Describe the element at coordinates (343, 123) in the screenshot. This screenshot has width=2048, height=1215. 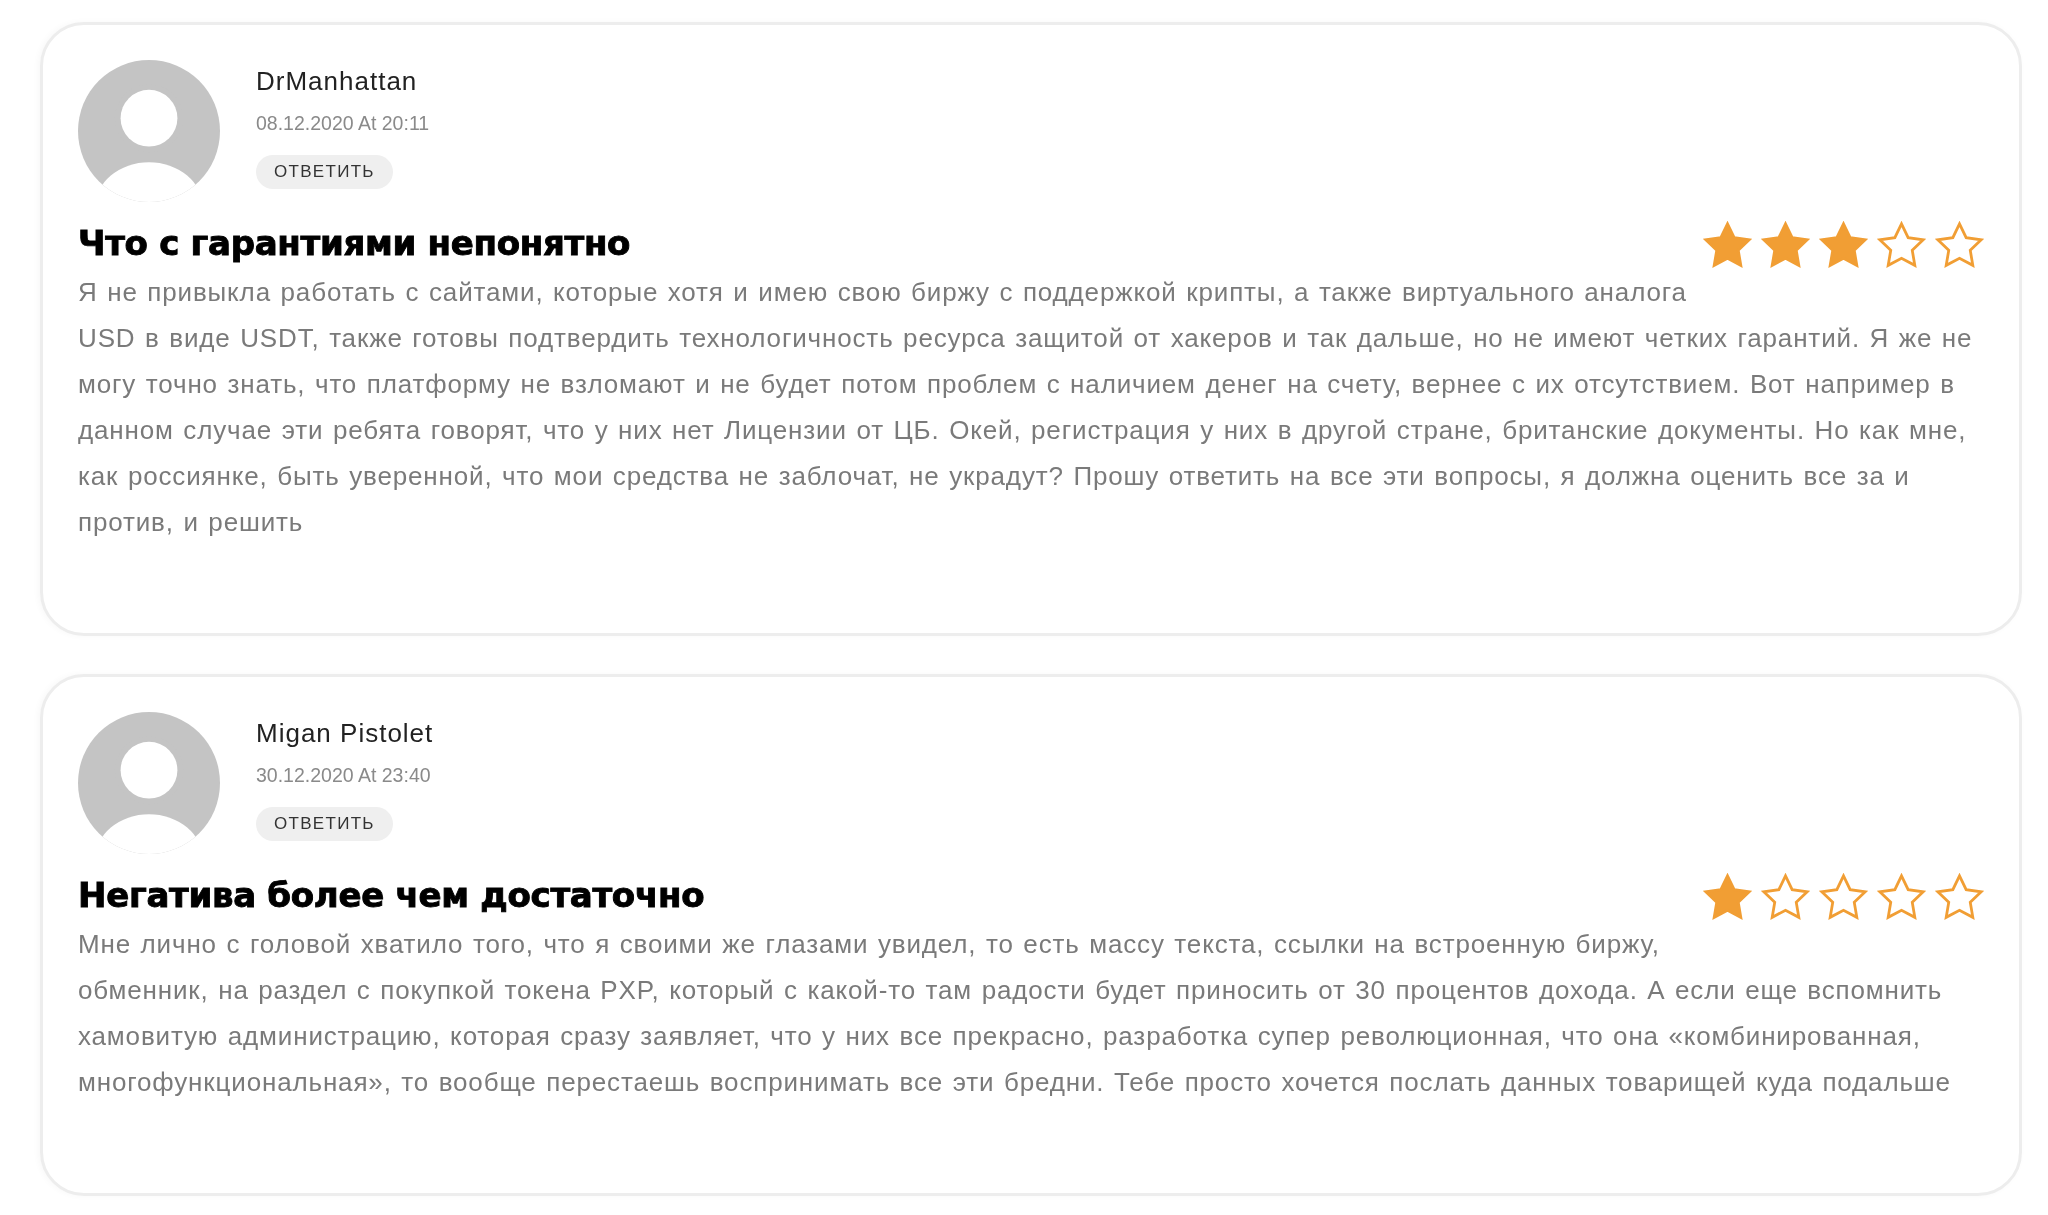
I see `review-date: 08.12.2020 At 20:11` at that location.